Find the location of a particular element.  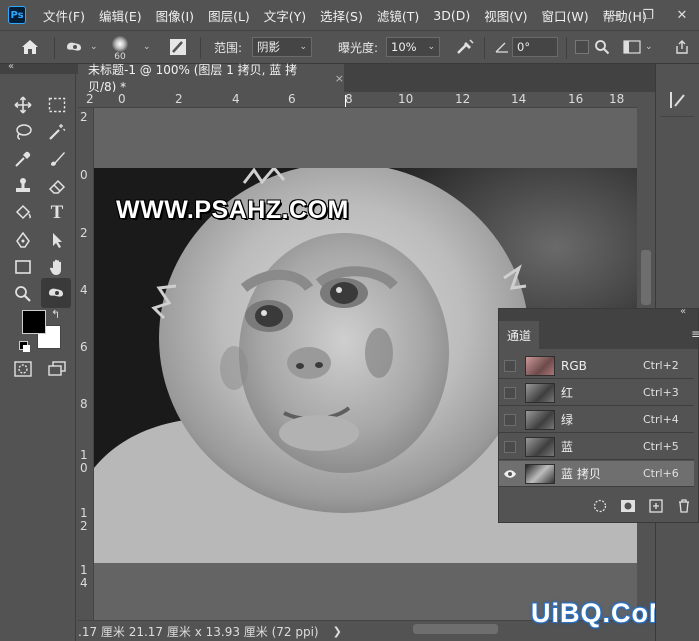

lasso-tool is located at coordinates (23, 132).